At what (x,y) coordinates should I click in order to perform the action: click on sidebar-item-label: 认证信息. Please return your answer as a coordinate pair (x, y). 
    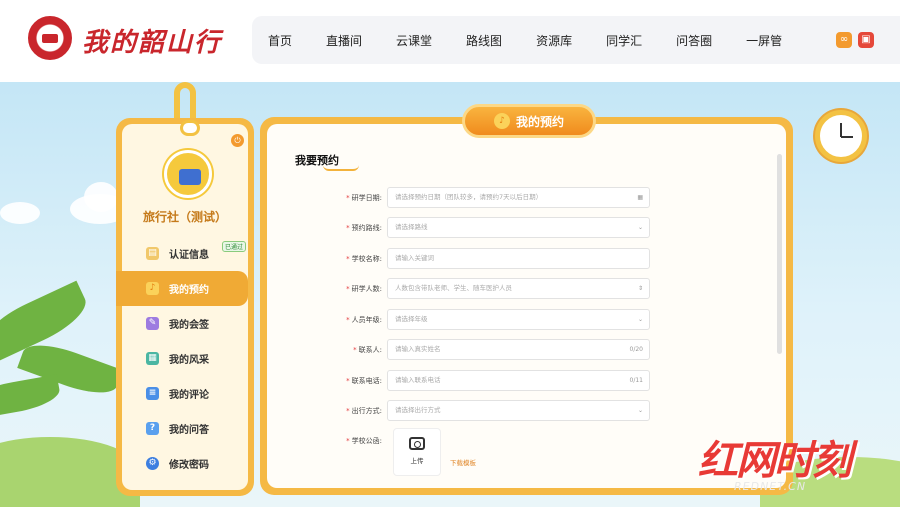
    Looking at the image, I should click on (189, 255).